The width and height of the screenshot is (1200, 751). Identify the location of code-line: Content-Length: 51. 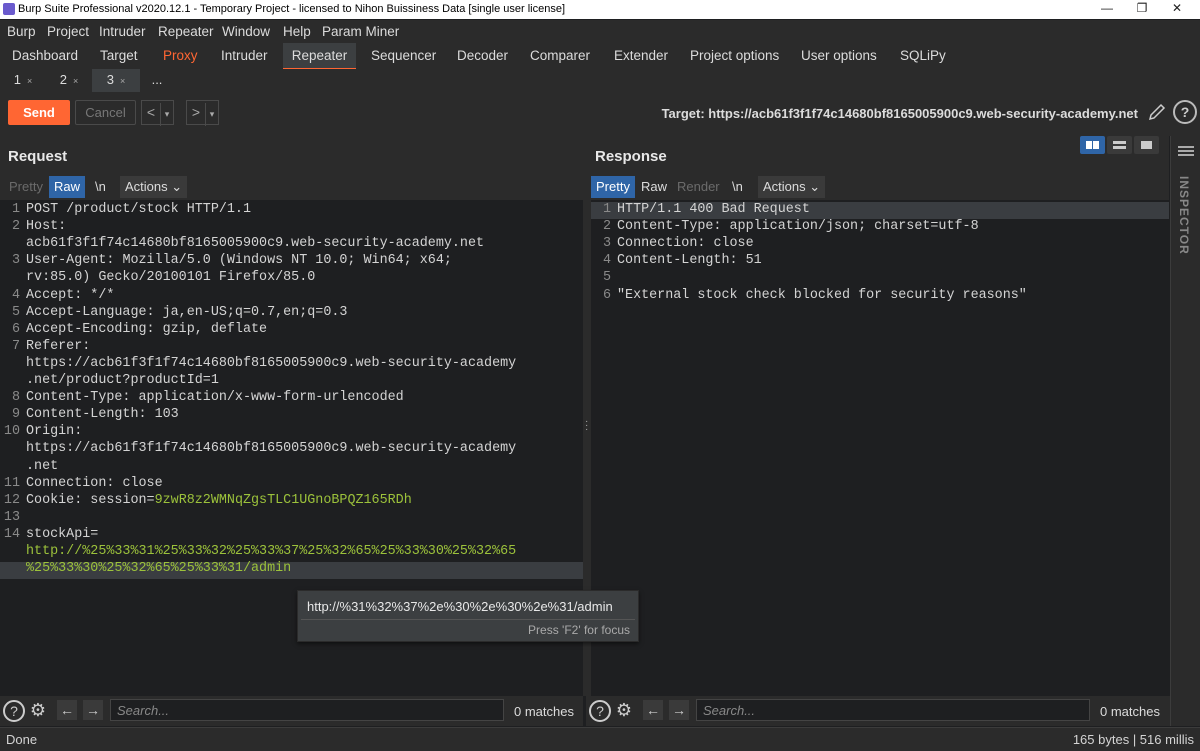
(689, 260).